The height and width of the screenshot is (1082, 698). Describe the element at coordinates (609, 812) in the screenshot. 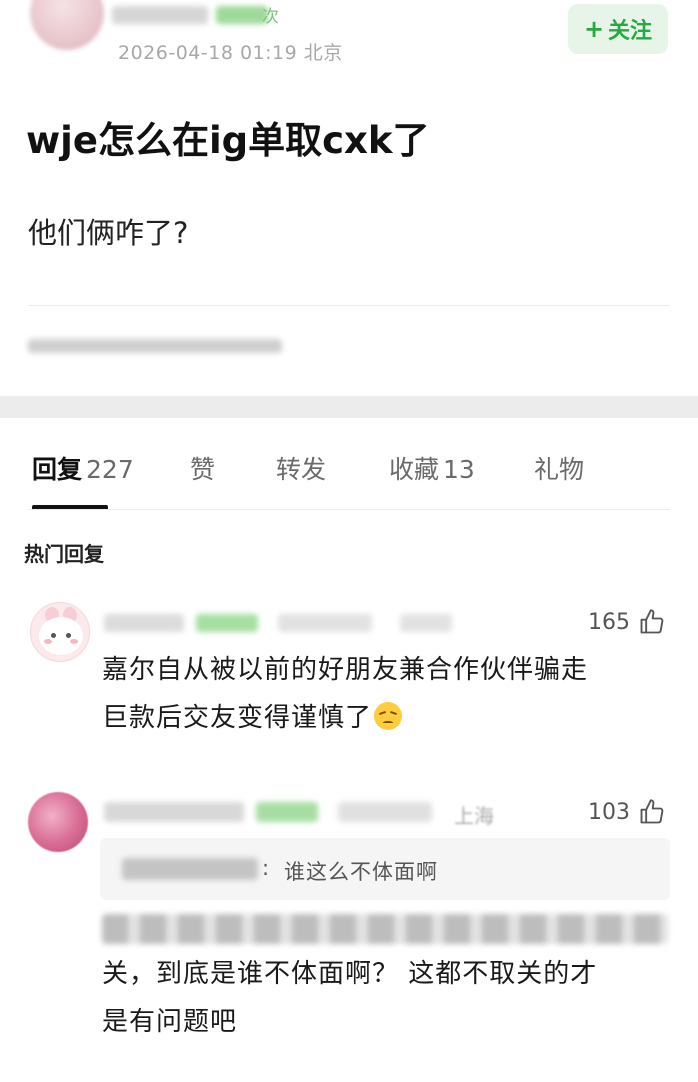

I see `comment-like-count: 103` at that location.